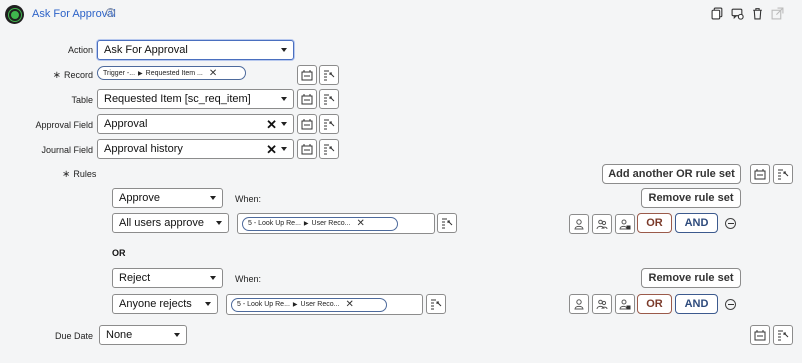 The image size is (802, 363). What do you see at coordinates (737, 13) in the screenshot?
I see `comment-icon` at bounding box center [737, 13].